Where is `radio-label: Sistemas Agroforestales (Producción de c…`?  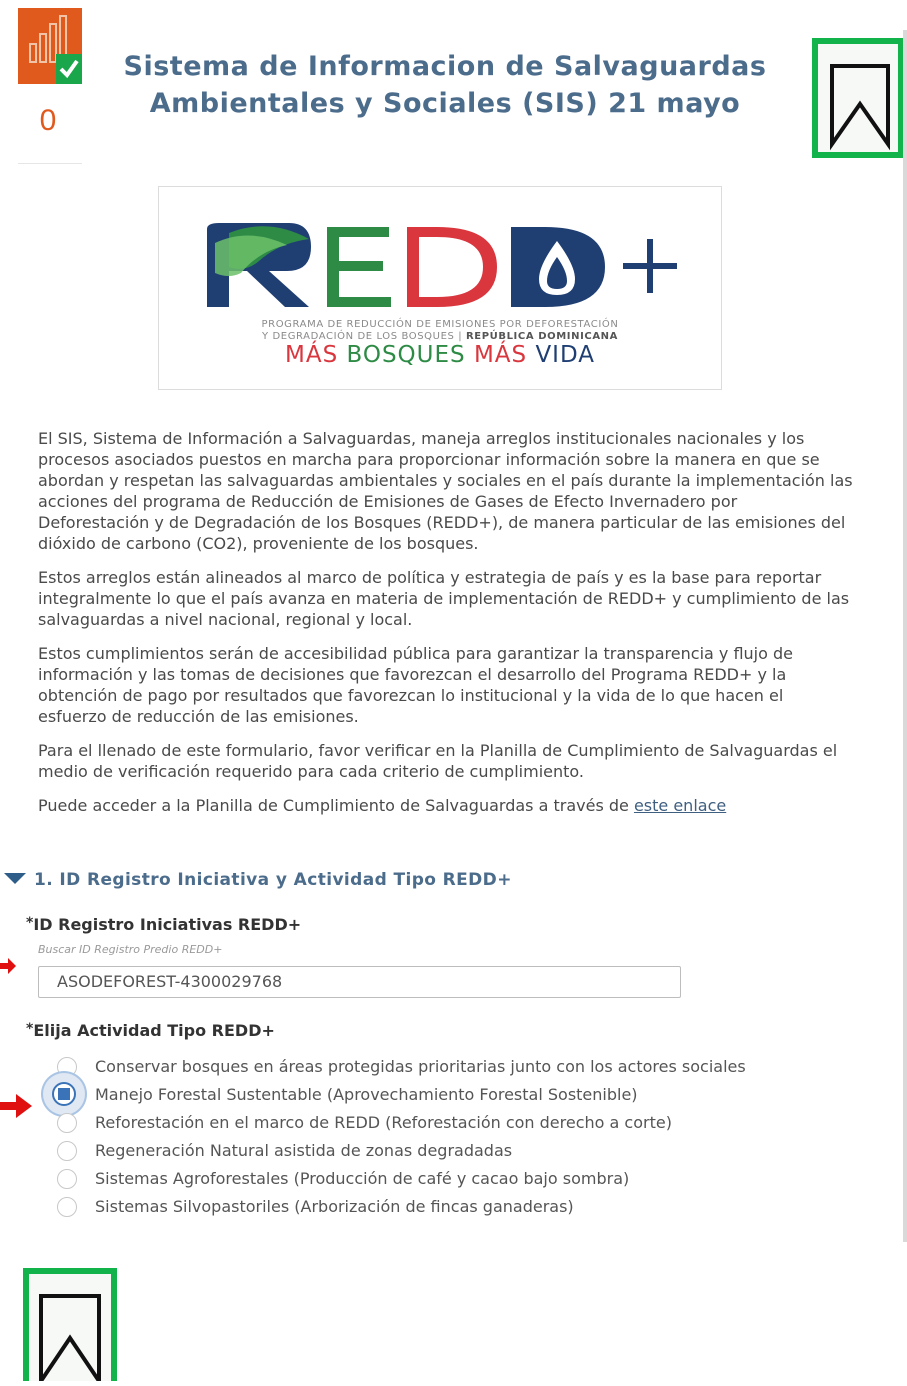 radio-label: Sistemas Agroforestales (Producción de c… is located at coordinates (362, 1178).